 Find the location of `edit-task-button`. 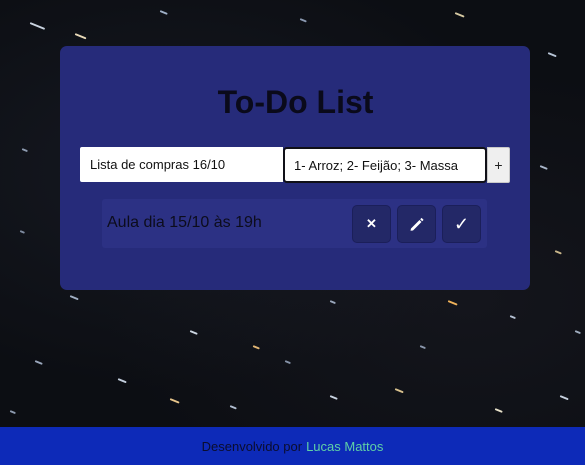

edit-task-button is located at coordinates (416, 224).